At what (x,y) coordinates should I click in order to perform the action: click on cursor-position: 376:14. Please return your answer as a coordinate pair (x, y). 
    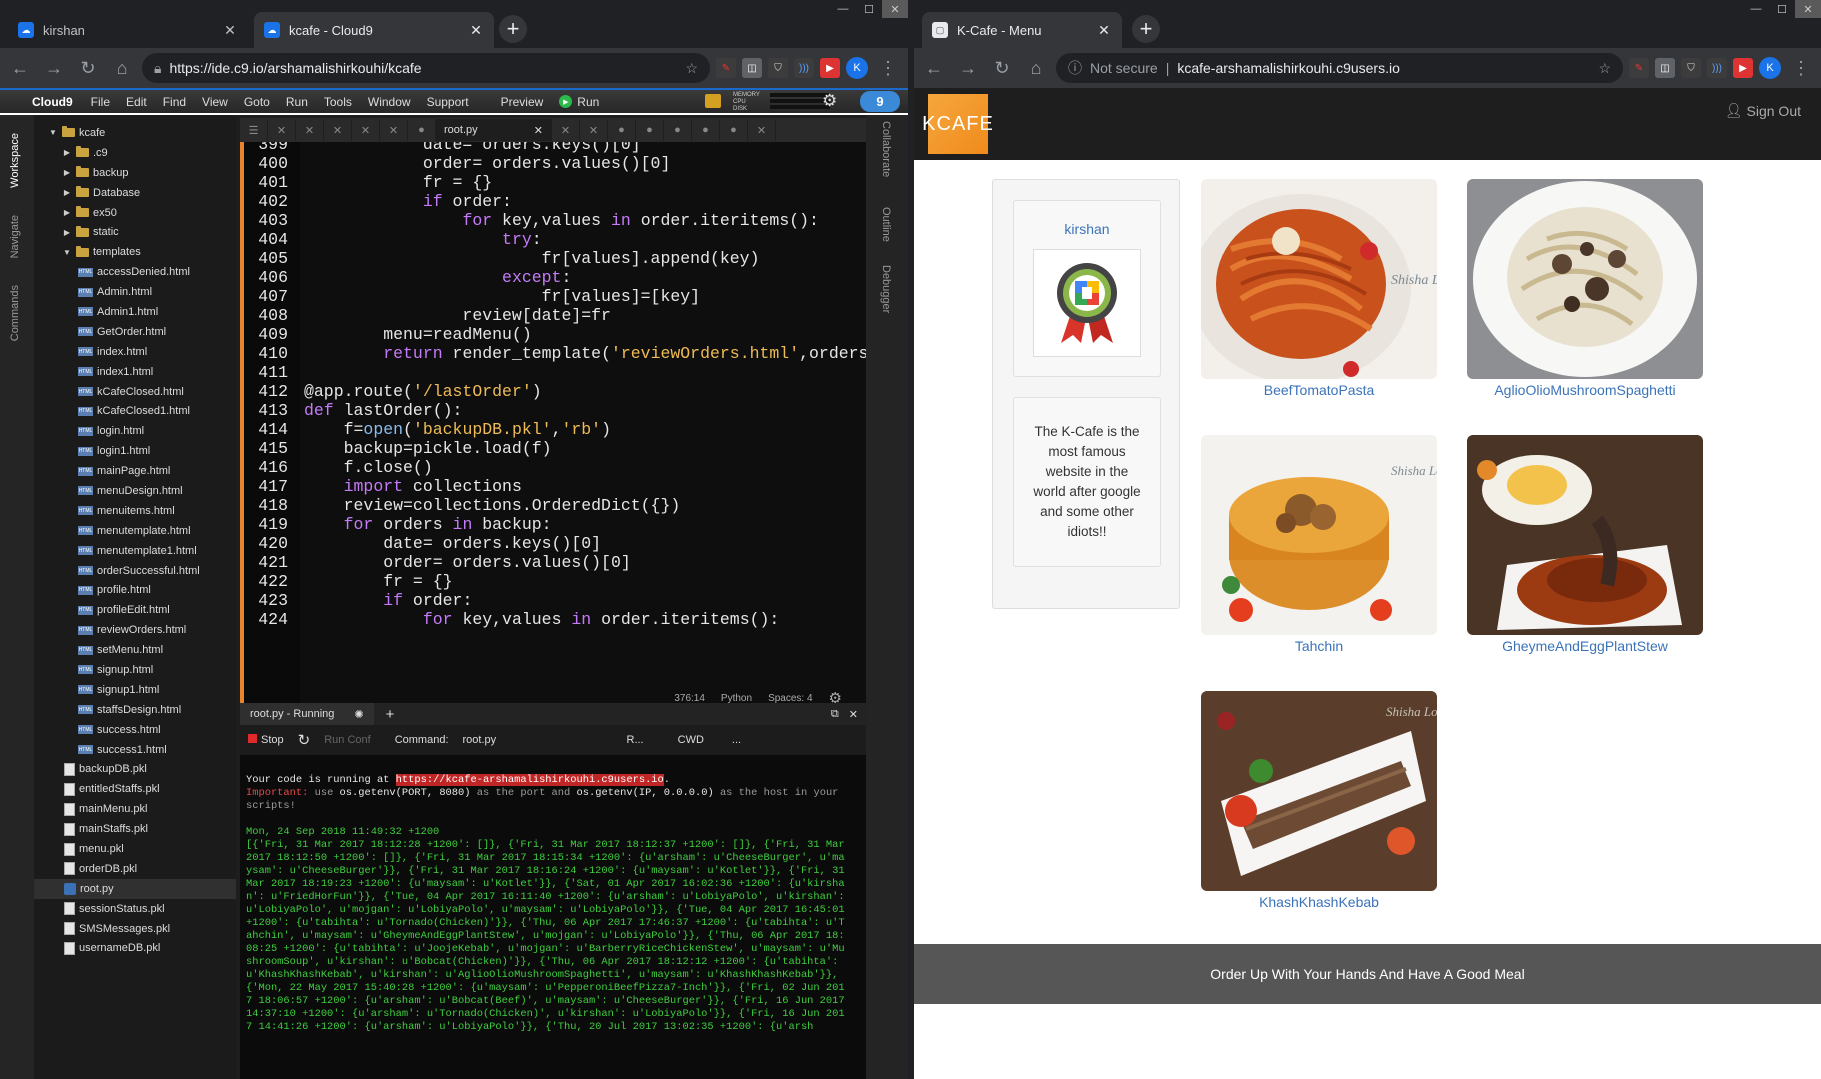
    Looking at the image, I should click on (689, 698).